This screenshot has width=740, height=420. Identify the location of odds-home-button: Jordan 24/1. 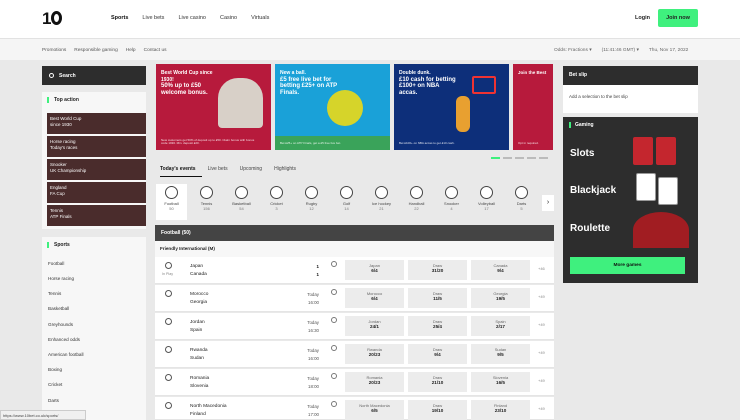
(374, 326).